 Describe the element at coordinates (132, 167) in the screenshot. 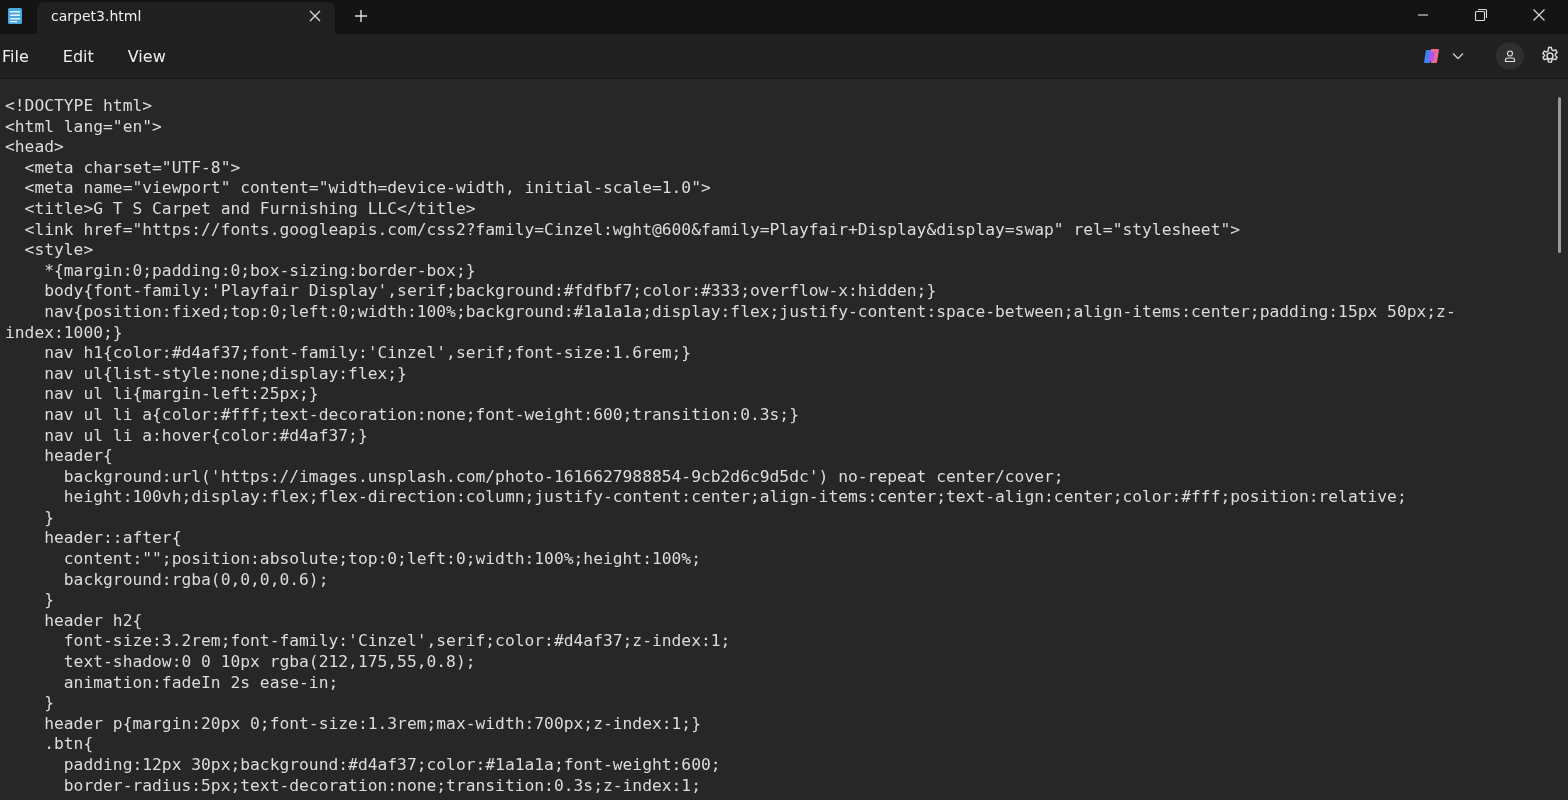

I see `code-line: <meta charset="UTF-8">` at that location.